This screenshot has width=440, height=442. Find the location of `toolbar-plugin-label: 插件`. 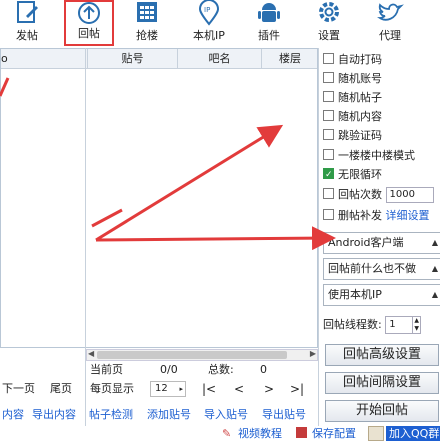

toolbar-plugin-label: 插件 is located at coordinates (269, 35).